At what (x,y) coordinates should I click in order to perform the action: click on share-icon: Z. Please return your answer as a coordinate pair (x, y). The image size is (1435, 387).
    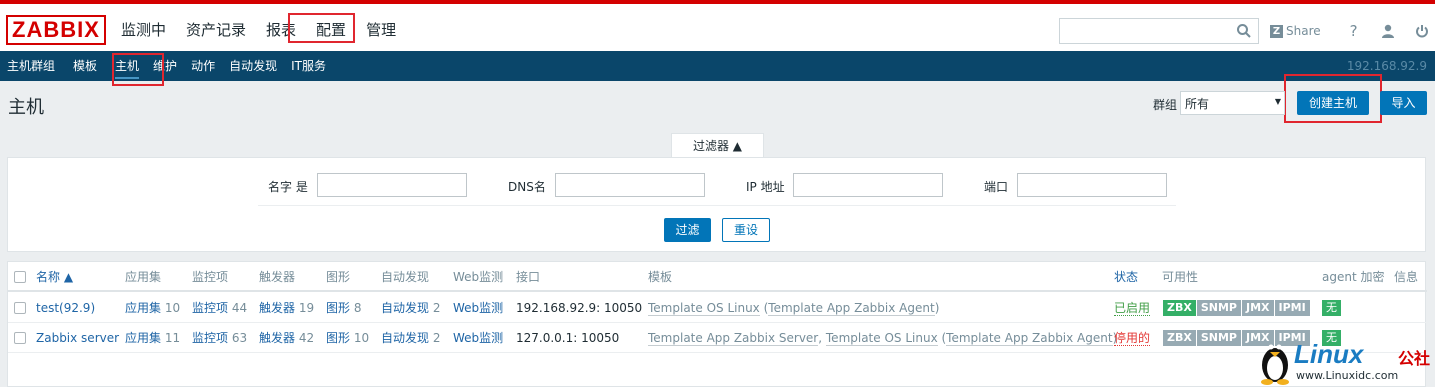
    Looking at the image, I should click on (1276, 31).